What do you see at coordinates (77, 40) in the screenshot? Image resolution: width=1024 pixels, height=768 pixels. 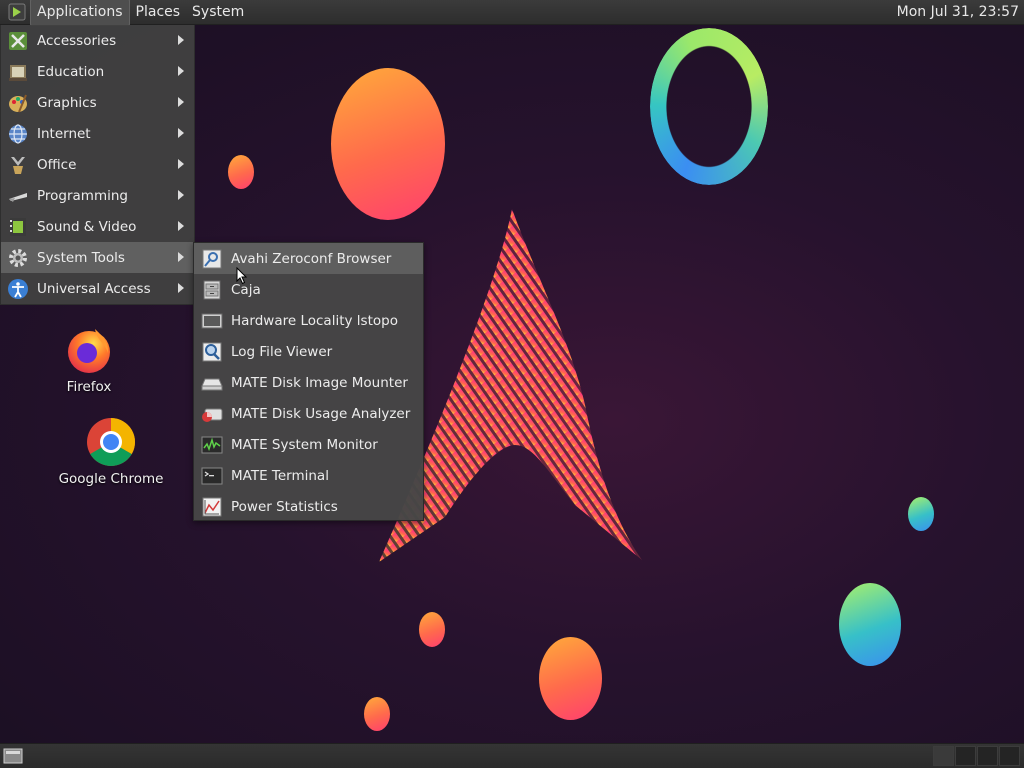 I see `menu-item-label: Accessories` at bounding box center [77, 40].